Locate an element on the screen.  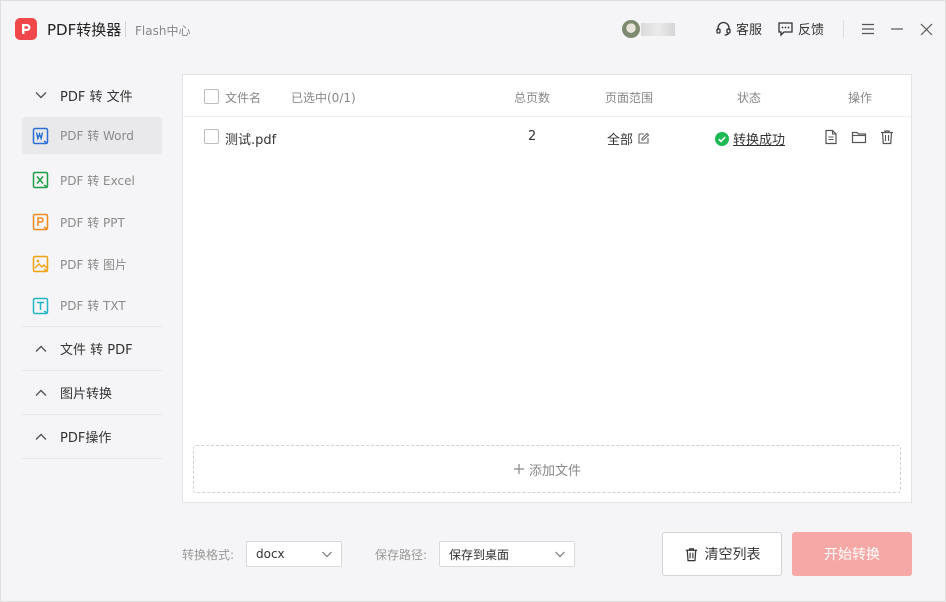
minimize-button is located at coordinates (897, 29).